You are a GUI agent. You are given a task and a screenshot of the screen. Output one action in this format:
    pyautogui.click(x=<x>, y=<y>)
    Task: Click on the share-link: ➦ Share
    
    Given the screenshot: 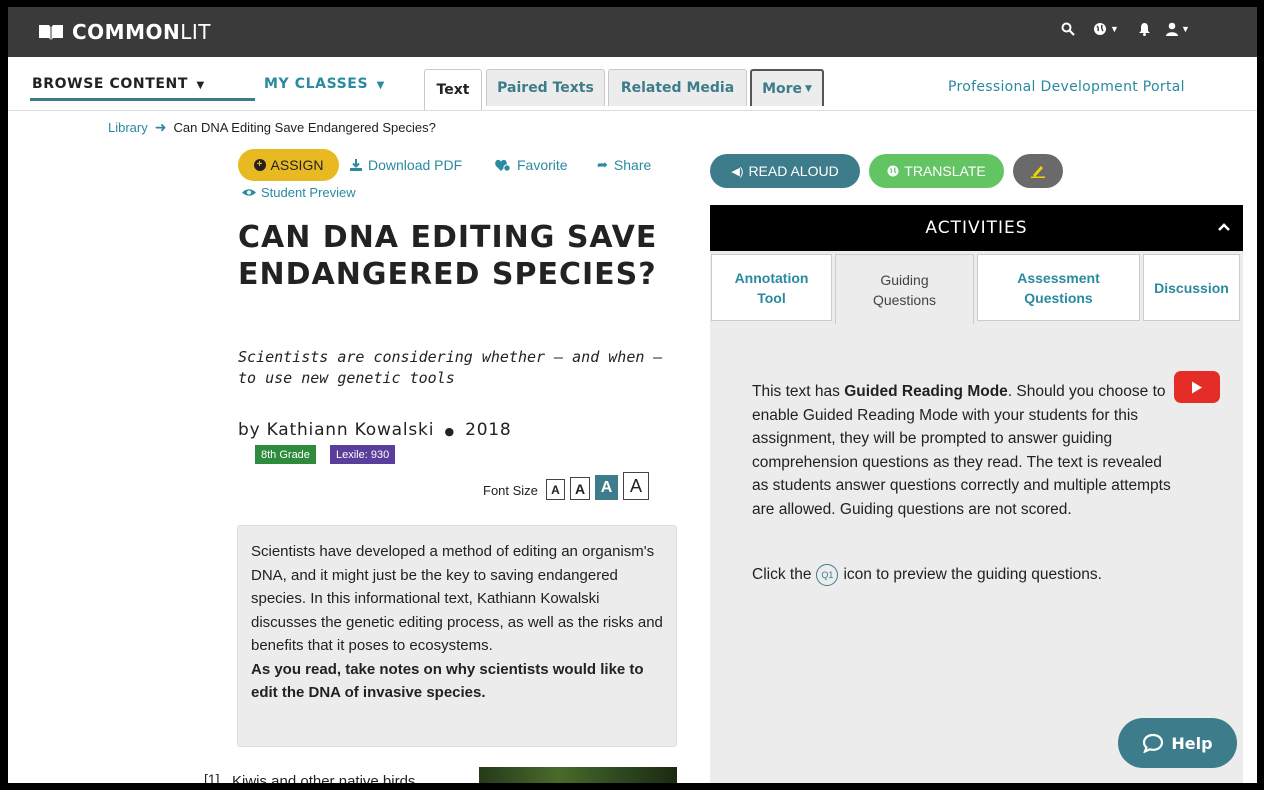 What is the action you would take?
    pyautogui.click(x=624, y=165)
    